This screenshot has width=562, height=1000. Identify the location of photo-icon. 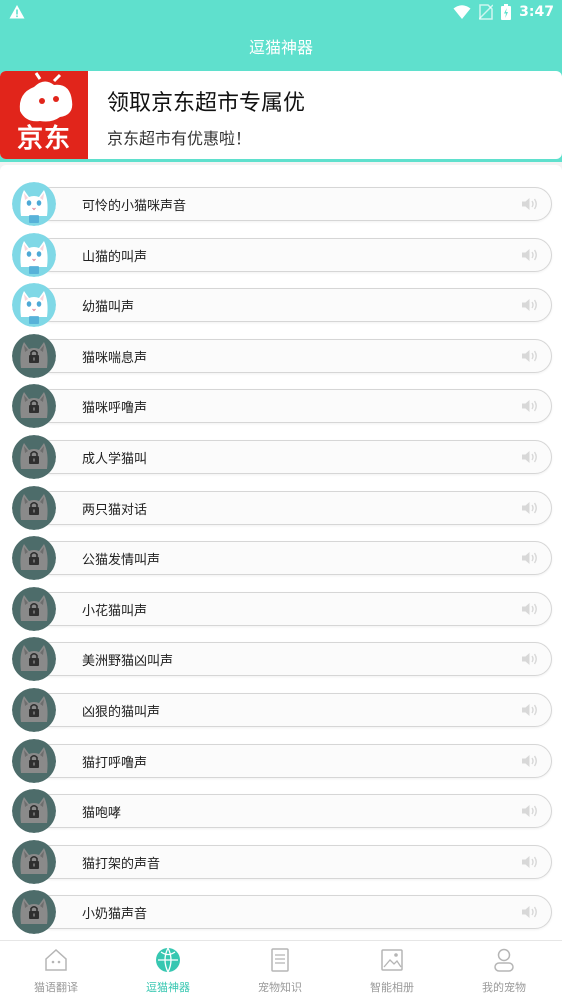
(392, 960).